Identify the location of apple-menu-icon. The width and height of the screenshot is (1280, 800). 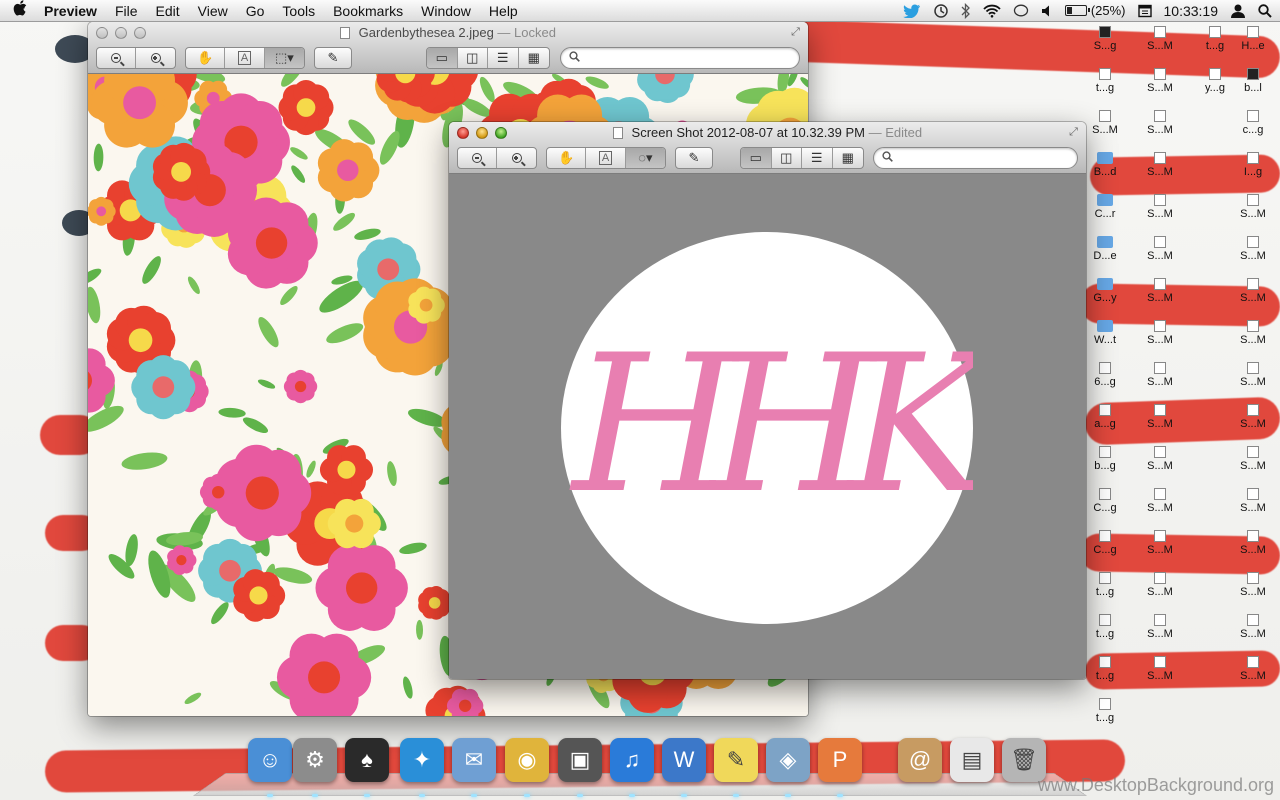
(20, 10).